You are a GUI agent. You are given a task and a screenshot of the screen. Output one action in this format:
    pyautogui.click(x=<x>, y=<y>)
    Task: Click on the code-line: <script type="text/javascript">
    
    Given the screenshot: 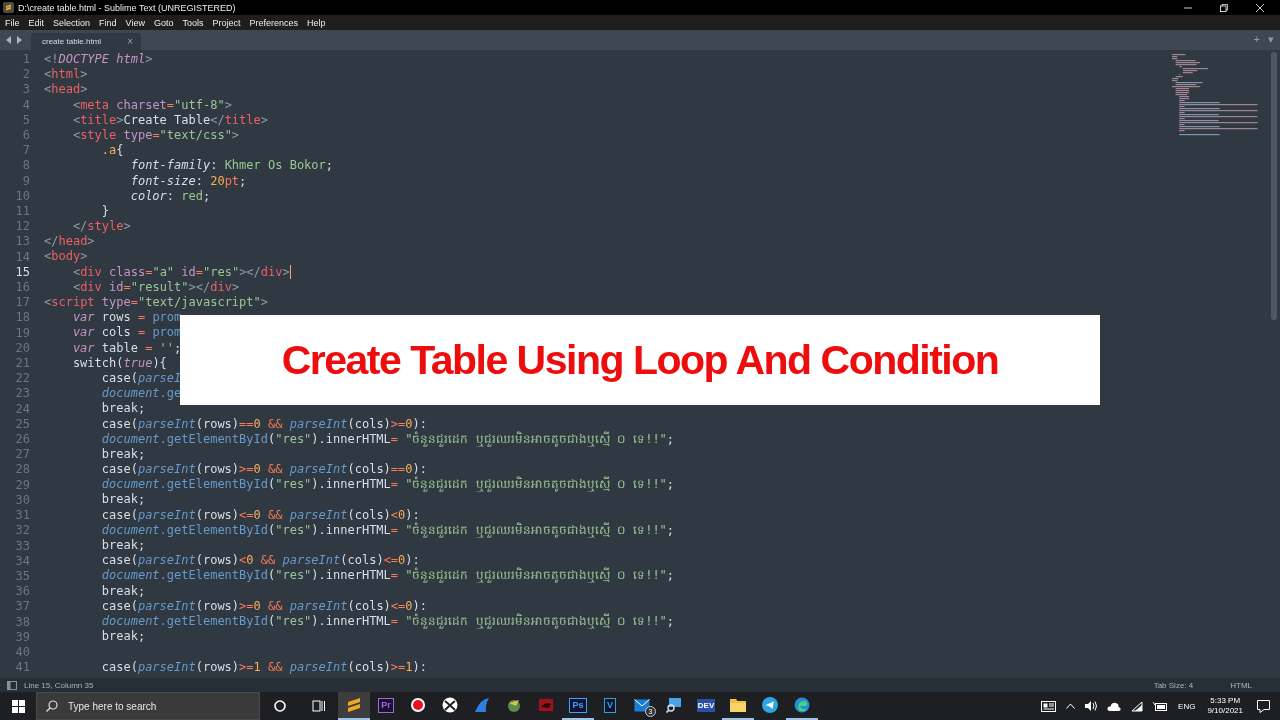 What is the action you would take?
    pyautogui.click(x=156, y=303)
    